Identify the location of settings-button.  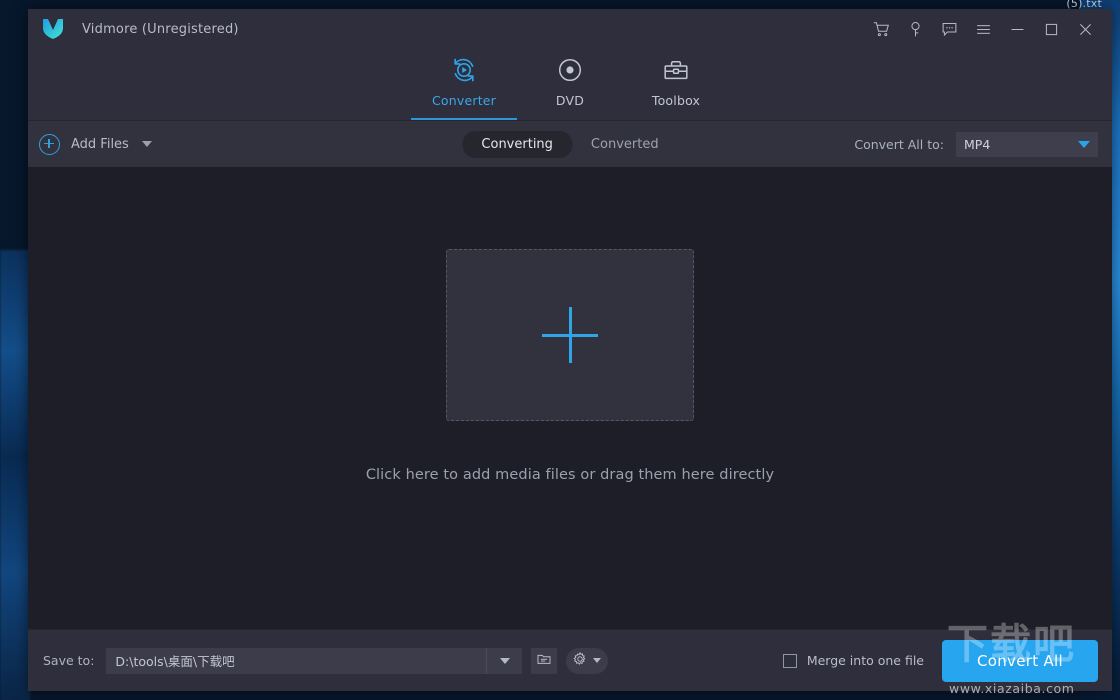
(587, 660).